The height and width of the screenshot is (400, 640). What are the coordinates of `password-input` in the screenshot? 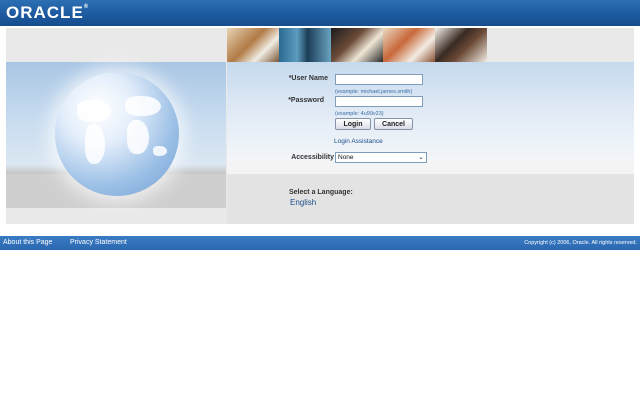 It's located at (379, 101).